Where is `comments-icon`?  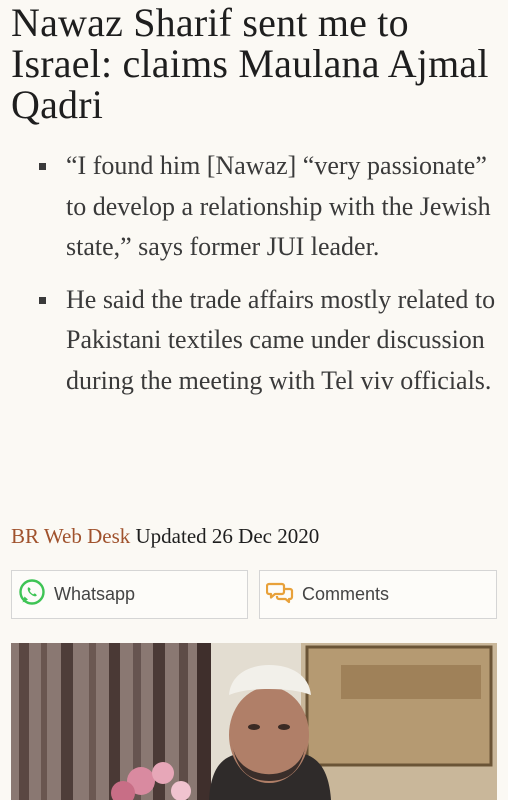 comments-icon is located at coordinates (279, 594).